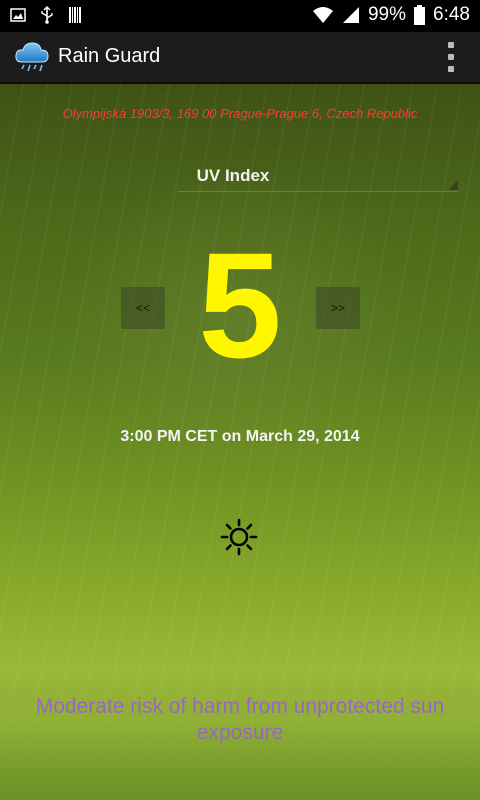 Image resolution: width=480 pixels, height=800 pixels. Describe the element at coordinates (240, 436) in the screenshot. I see `forecast-timestamp: 3:00 PM CET on March 29, 2014` at that location.